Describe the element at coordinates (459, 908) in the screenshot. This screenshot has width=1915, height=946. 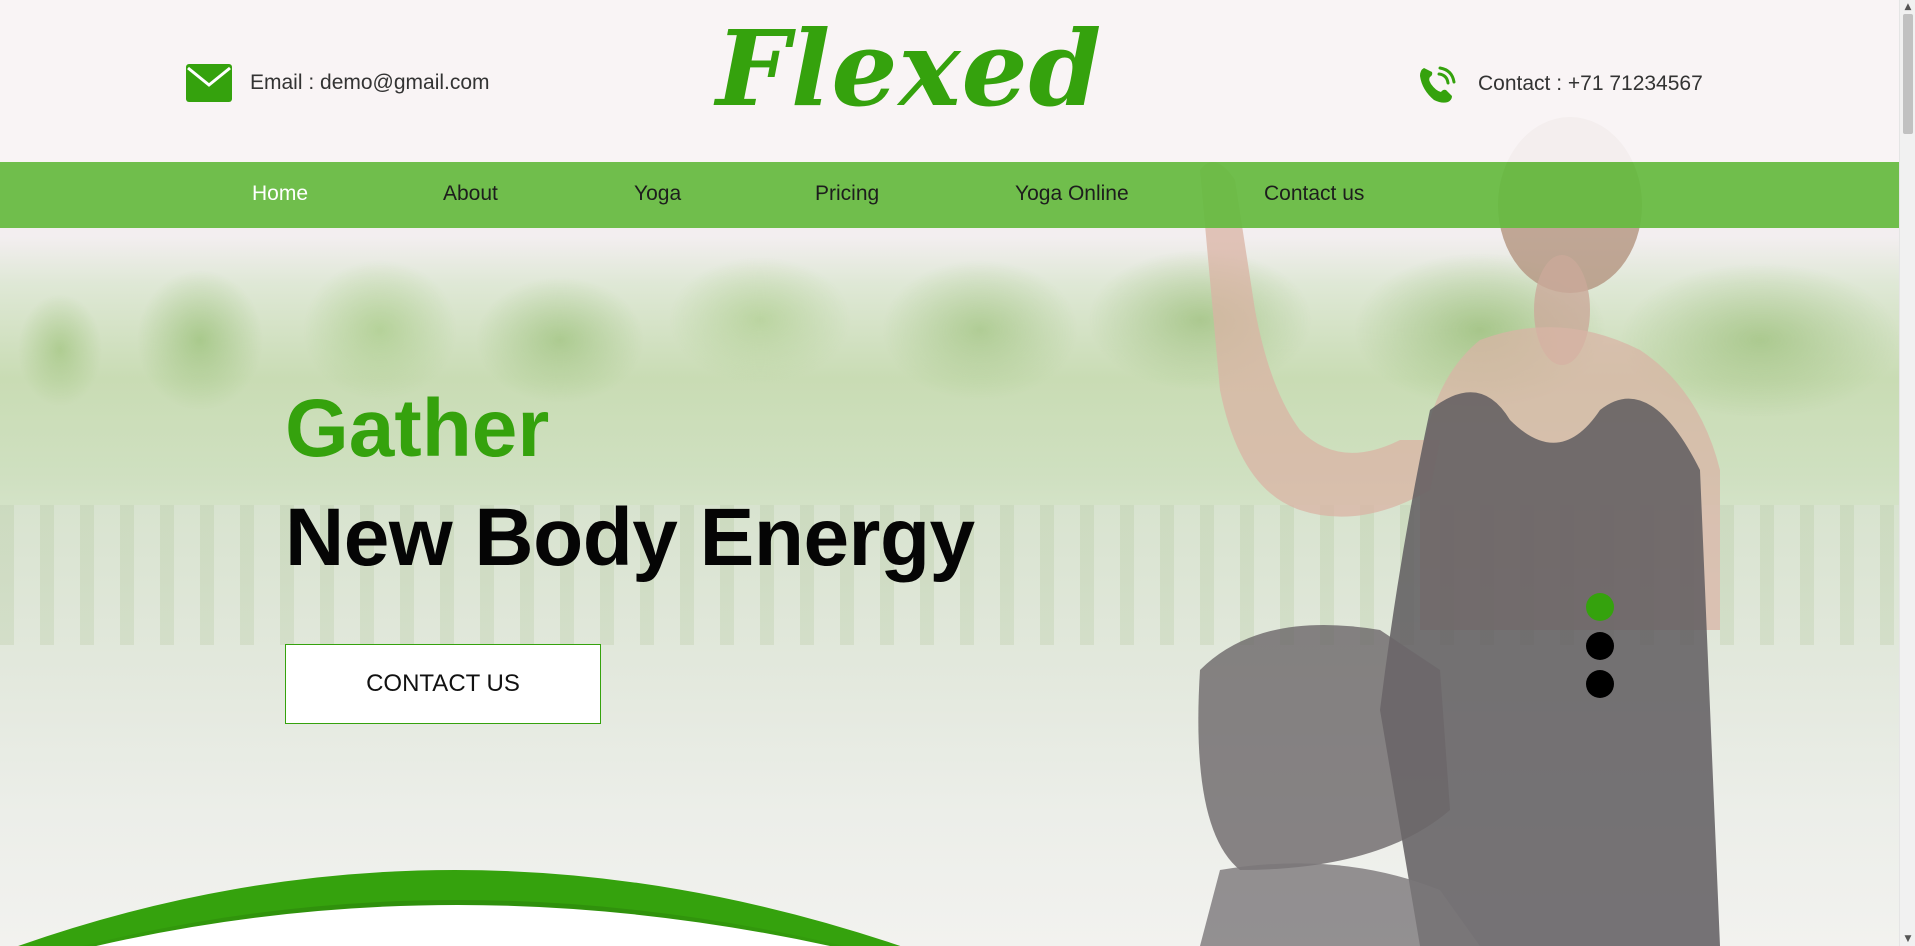
I see `decorative-green-arc` at that location.